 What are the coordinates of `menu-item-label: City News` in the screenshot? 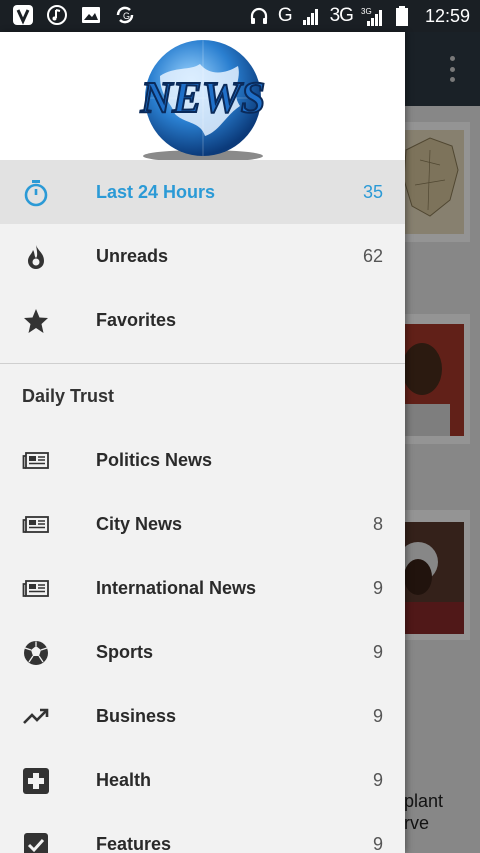 It's located at (139, 523).